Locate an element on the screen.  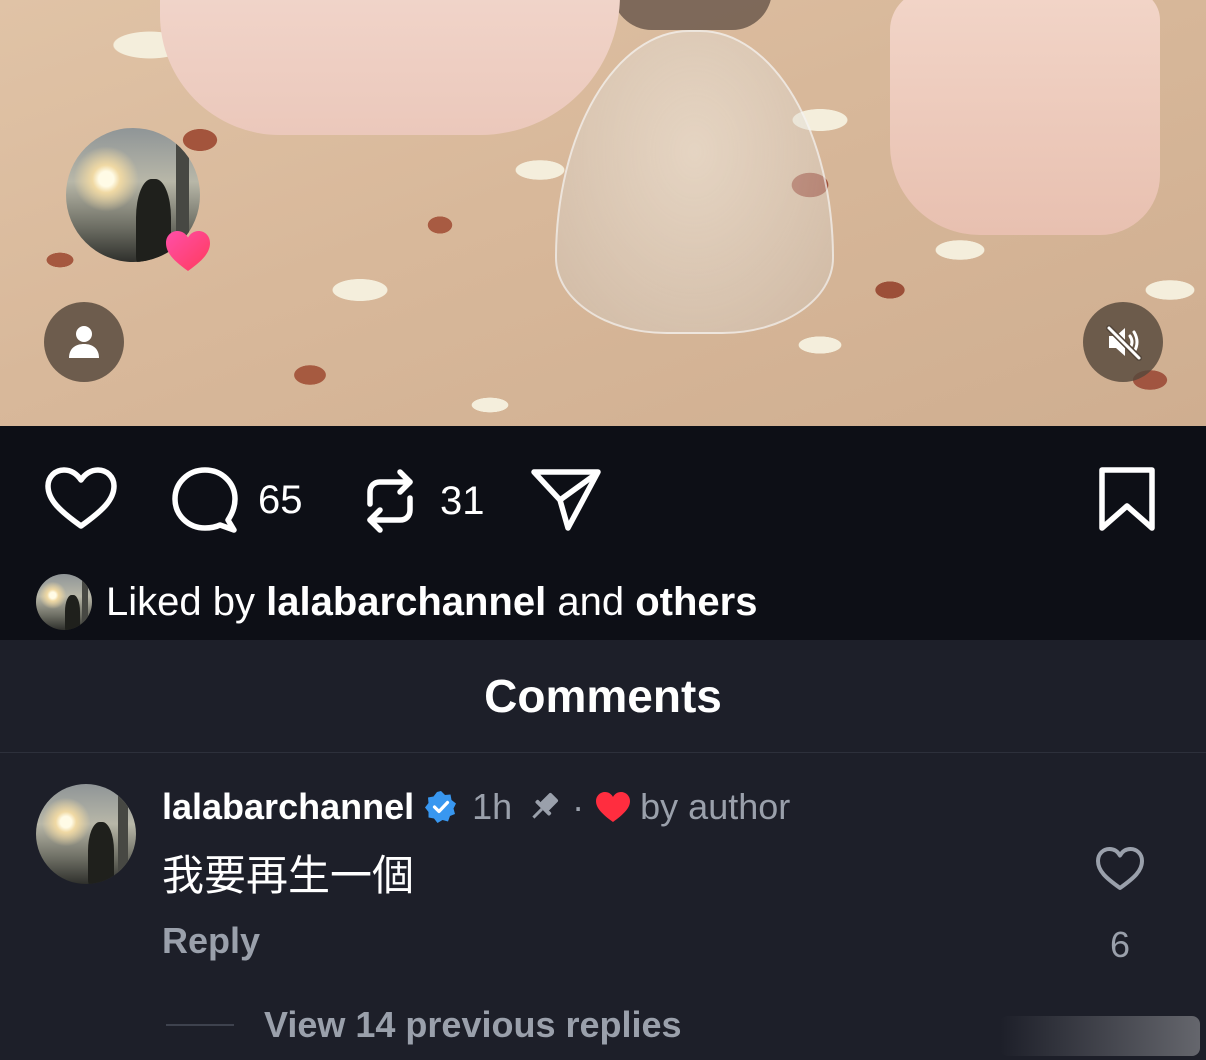
save-button is located at coordinates (1127, 499).